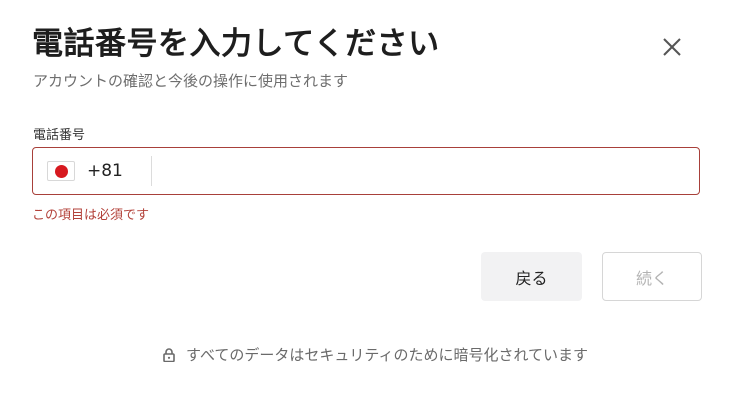 This screenshot has height=393, width=731. I want to click on security-text: すべてのデータはセキュリティのために暗号化されています, so click(387, 355).